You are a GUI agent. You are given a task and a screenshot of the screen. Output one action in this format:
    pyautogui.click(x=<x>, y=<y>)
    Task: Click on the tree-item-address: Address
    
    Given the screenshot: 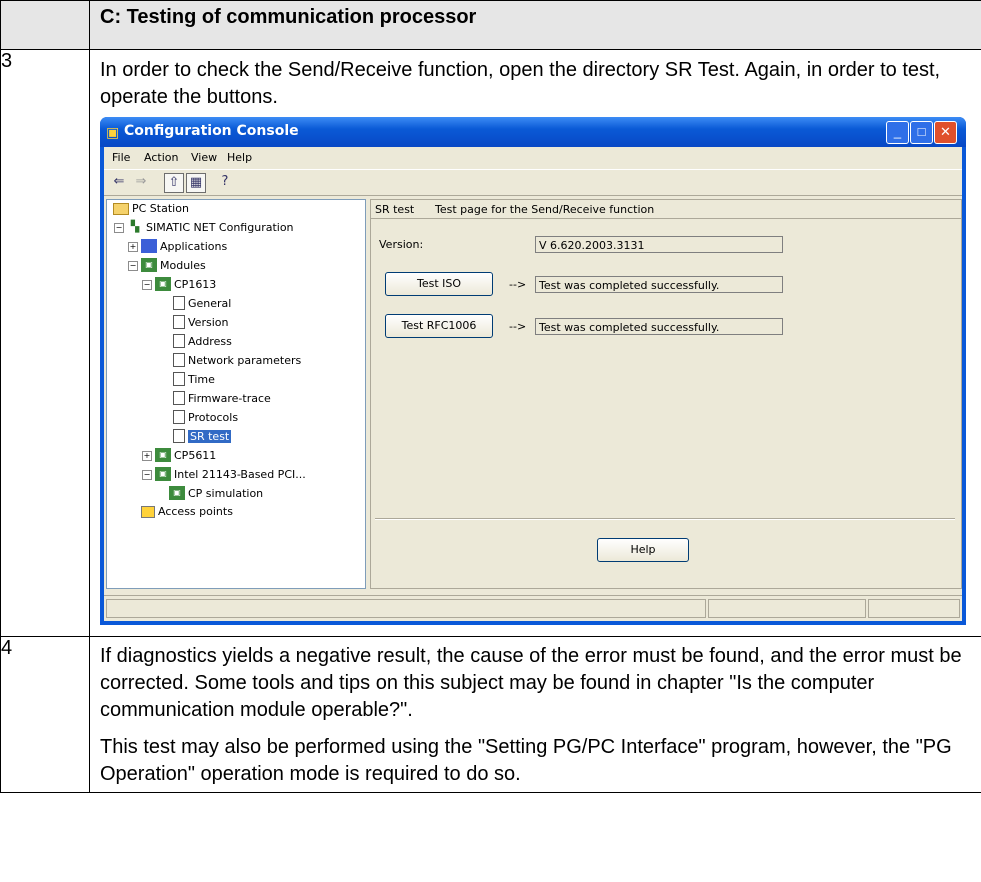 What is the action you would take?
    pyautogui.click(x=202, y=341)
    